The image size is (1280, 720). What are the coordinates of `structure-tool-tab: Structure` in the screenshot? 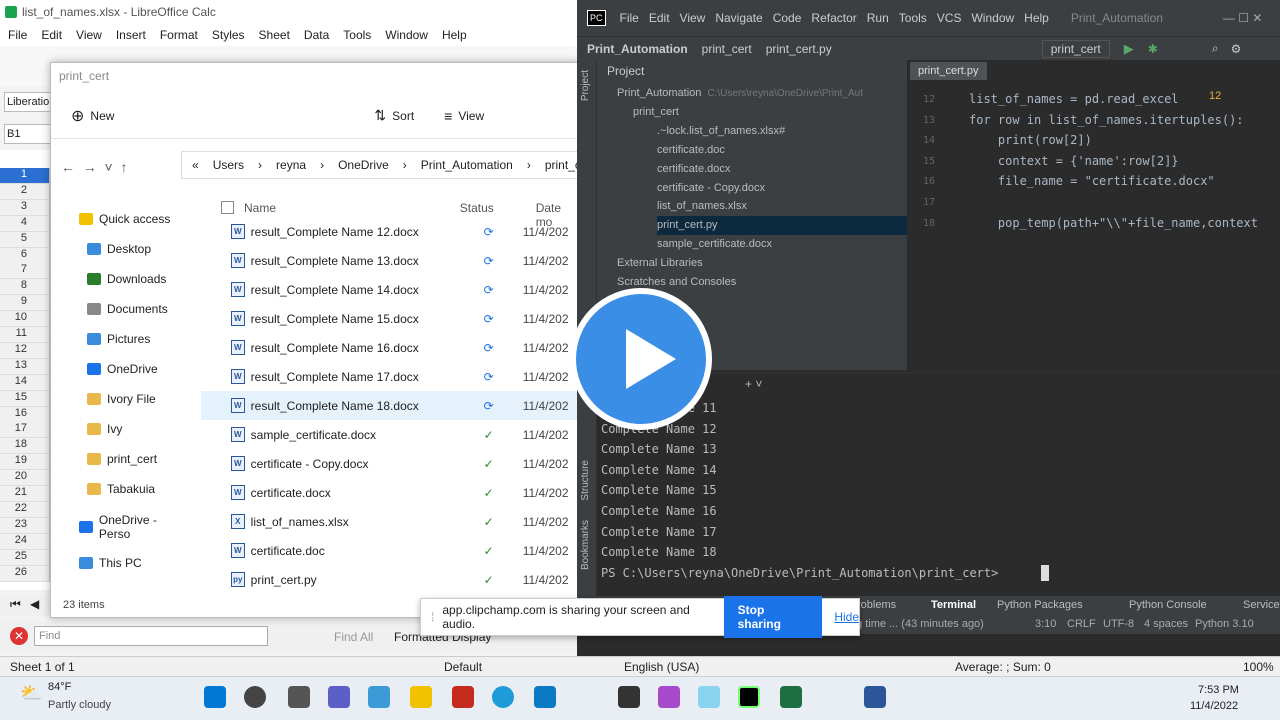 It's located at (585, 480).